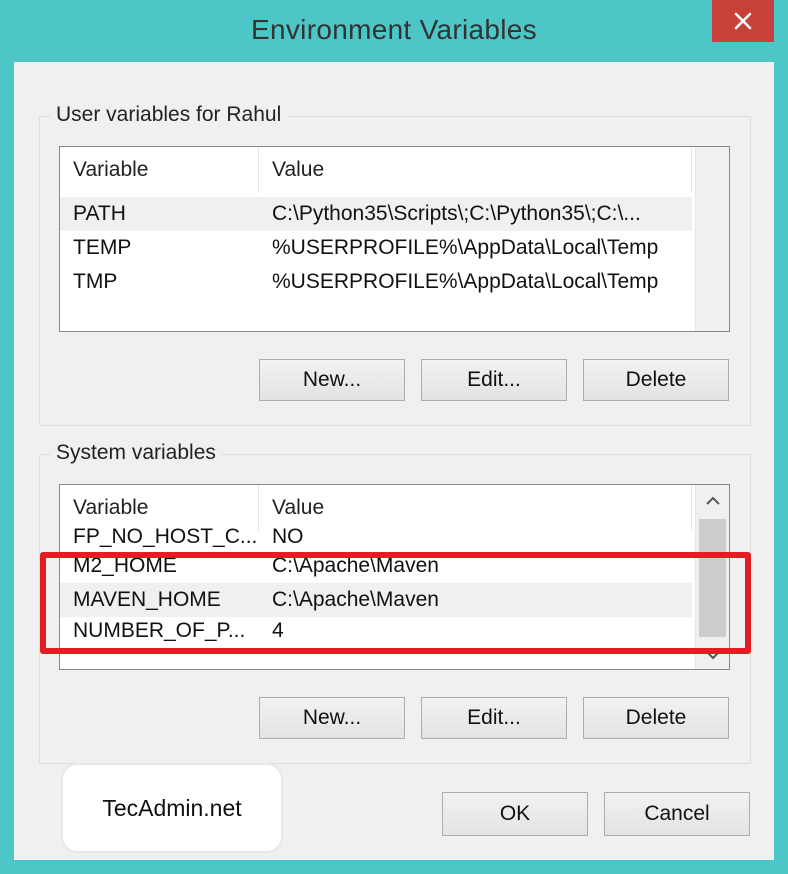  What do you see at coordinates (172, 808) in the screenshot?
I see `watermark-badge: TecAdmin.net` at bounding box center [172, 808].